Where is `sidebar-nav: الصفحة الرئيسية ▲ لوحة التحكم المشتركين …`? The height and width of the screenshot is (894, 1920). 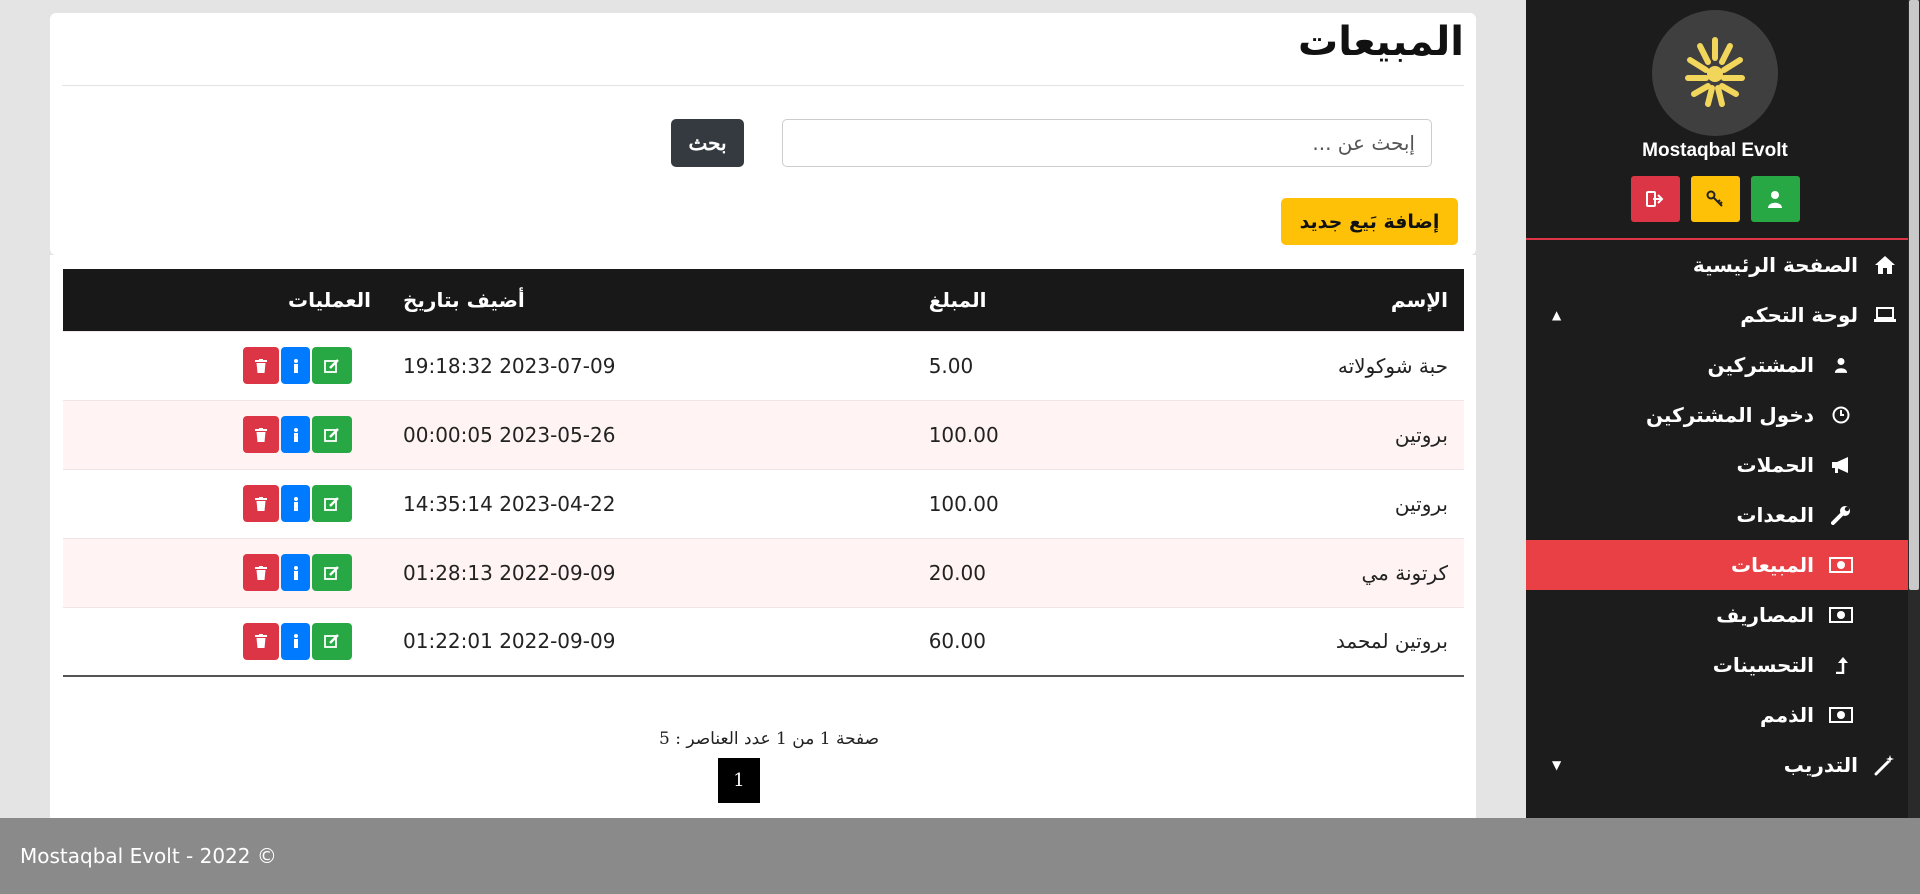
sidebar-nav: الصفحة الرئيسية ▲ لوحة التحكم المشتركين … is located at coordinates (1717, 515).